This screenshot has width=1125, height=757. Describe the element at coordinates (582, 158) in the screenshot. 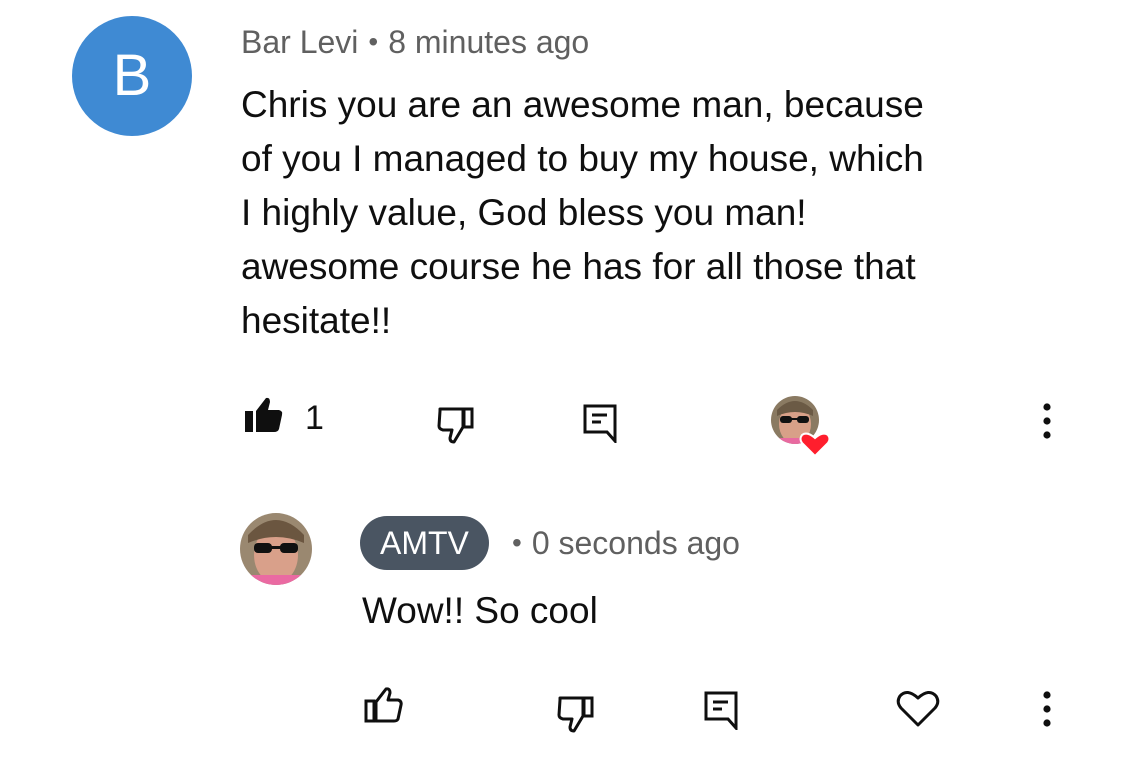

I see `comment-line: of you I managed to buy my house, which` at that location.